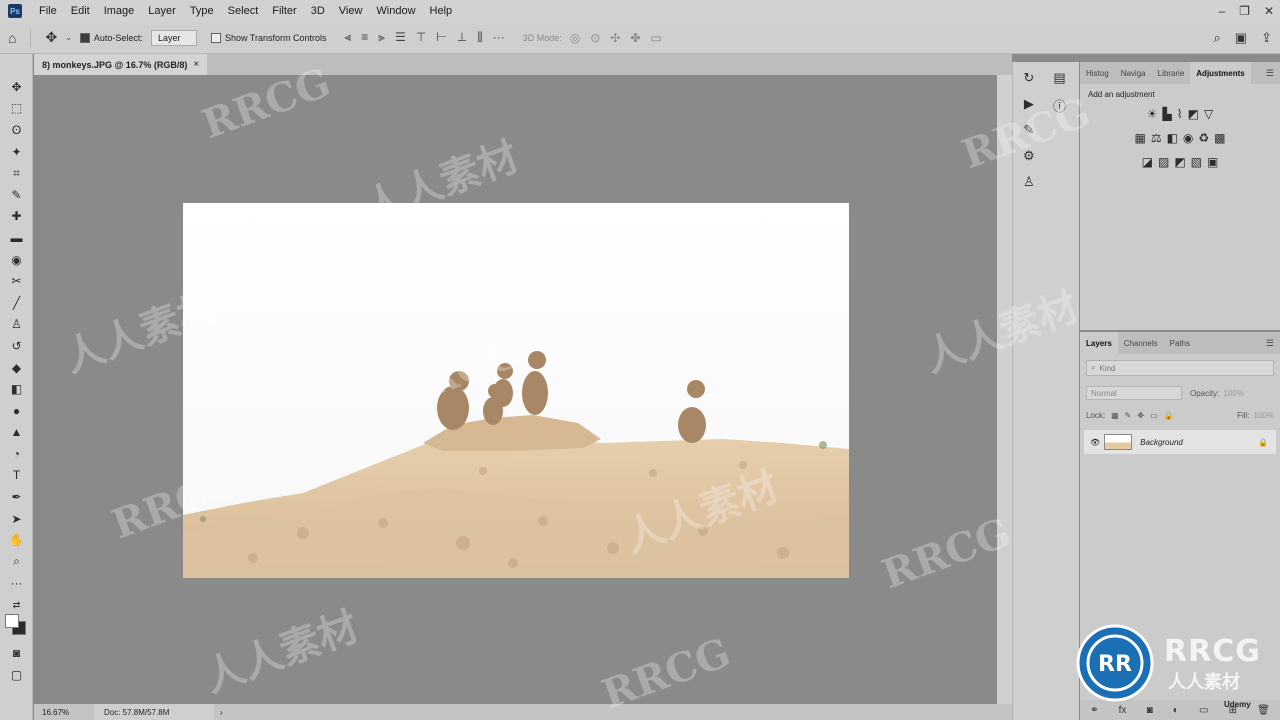 The height and width of the screenshot is (720, 1280). I want to click on zoom-tool-icon: ⌕, so click(16, 562).